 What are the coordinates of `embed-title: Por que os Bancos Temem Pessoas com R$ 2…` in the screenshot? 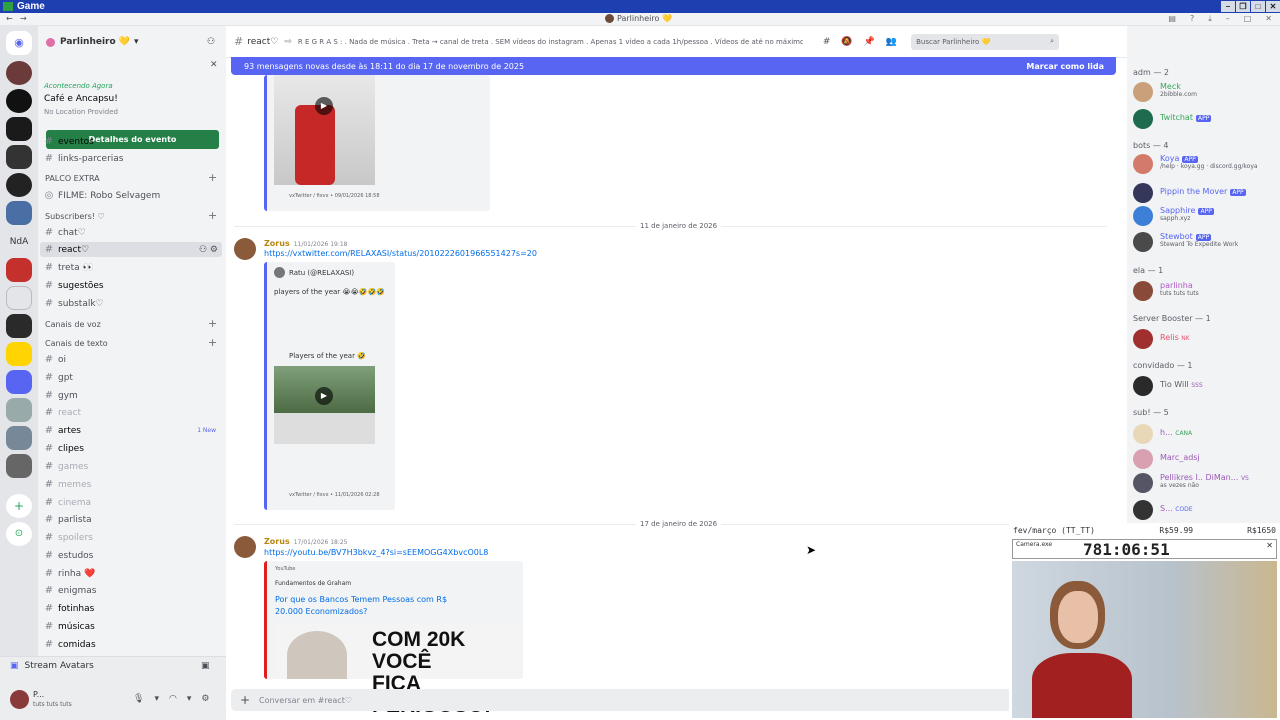 It's located at (375, 606).